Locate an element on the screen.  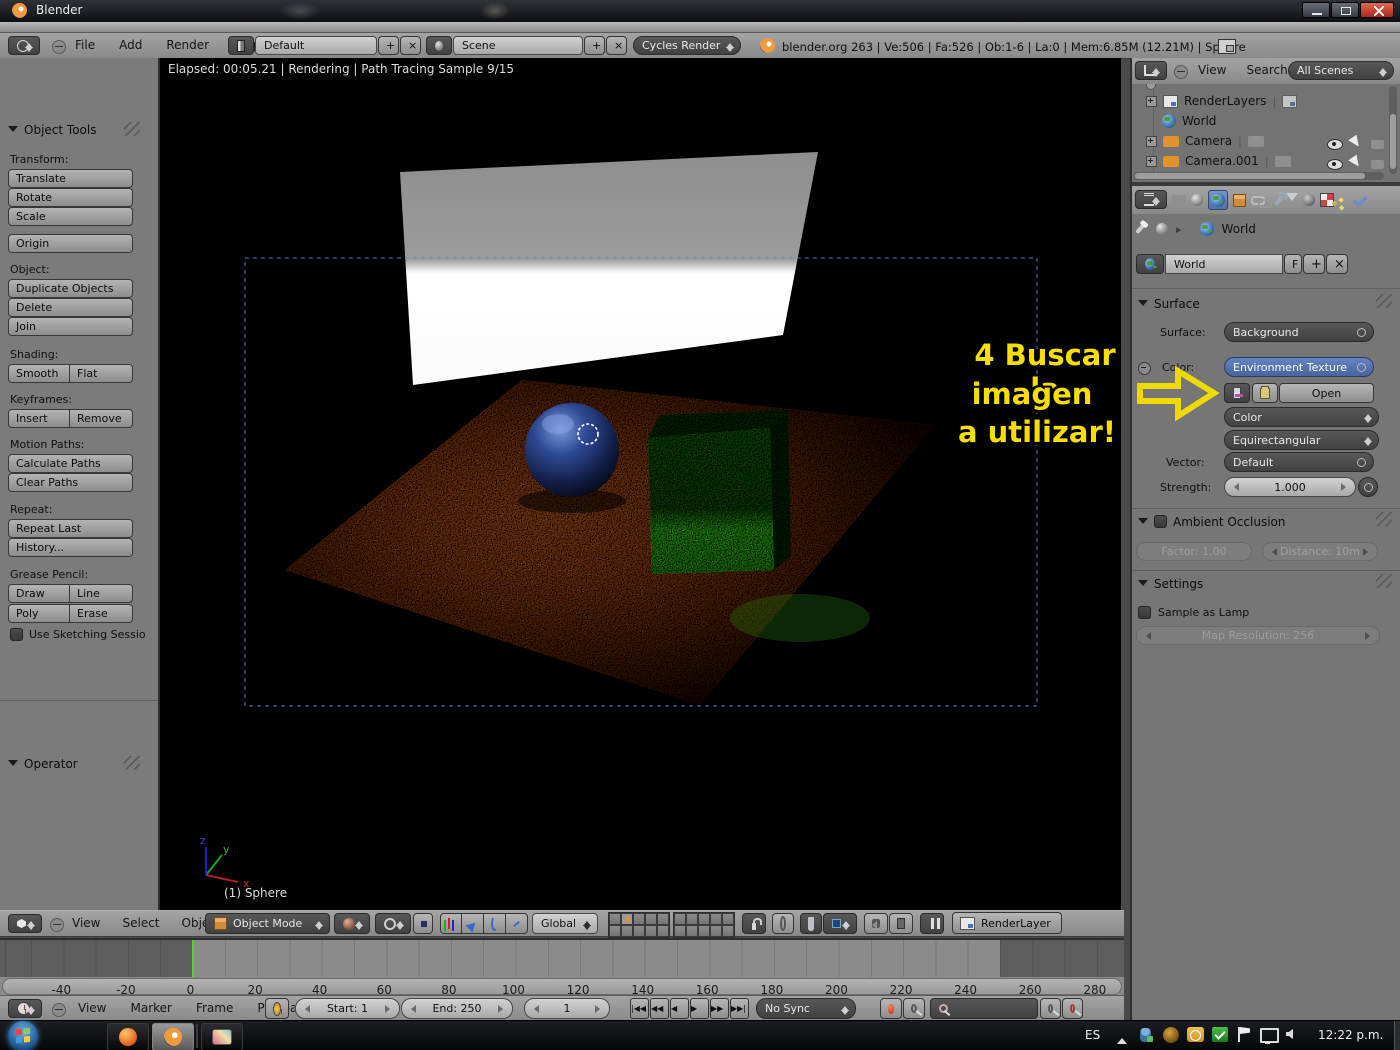
ao-distance-slider: Distance: 10m is located at coordinates (1320, 551).